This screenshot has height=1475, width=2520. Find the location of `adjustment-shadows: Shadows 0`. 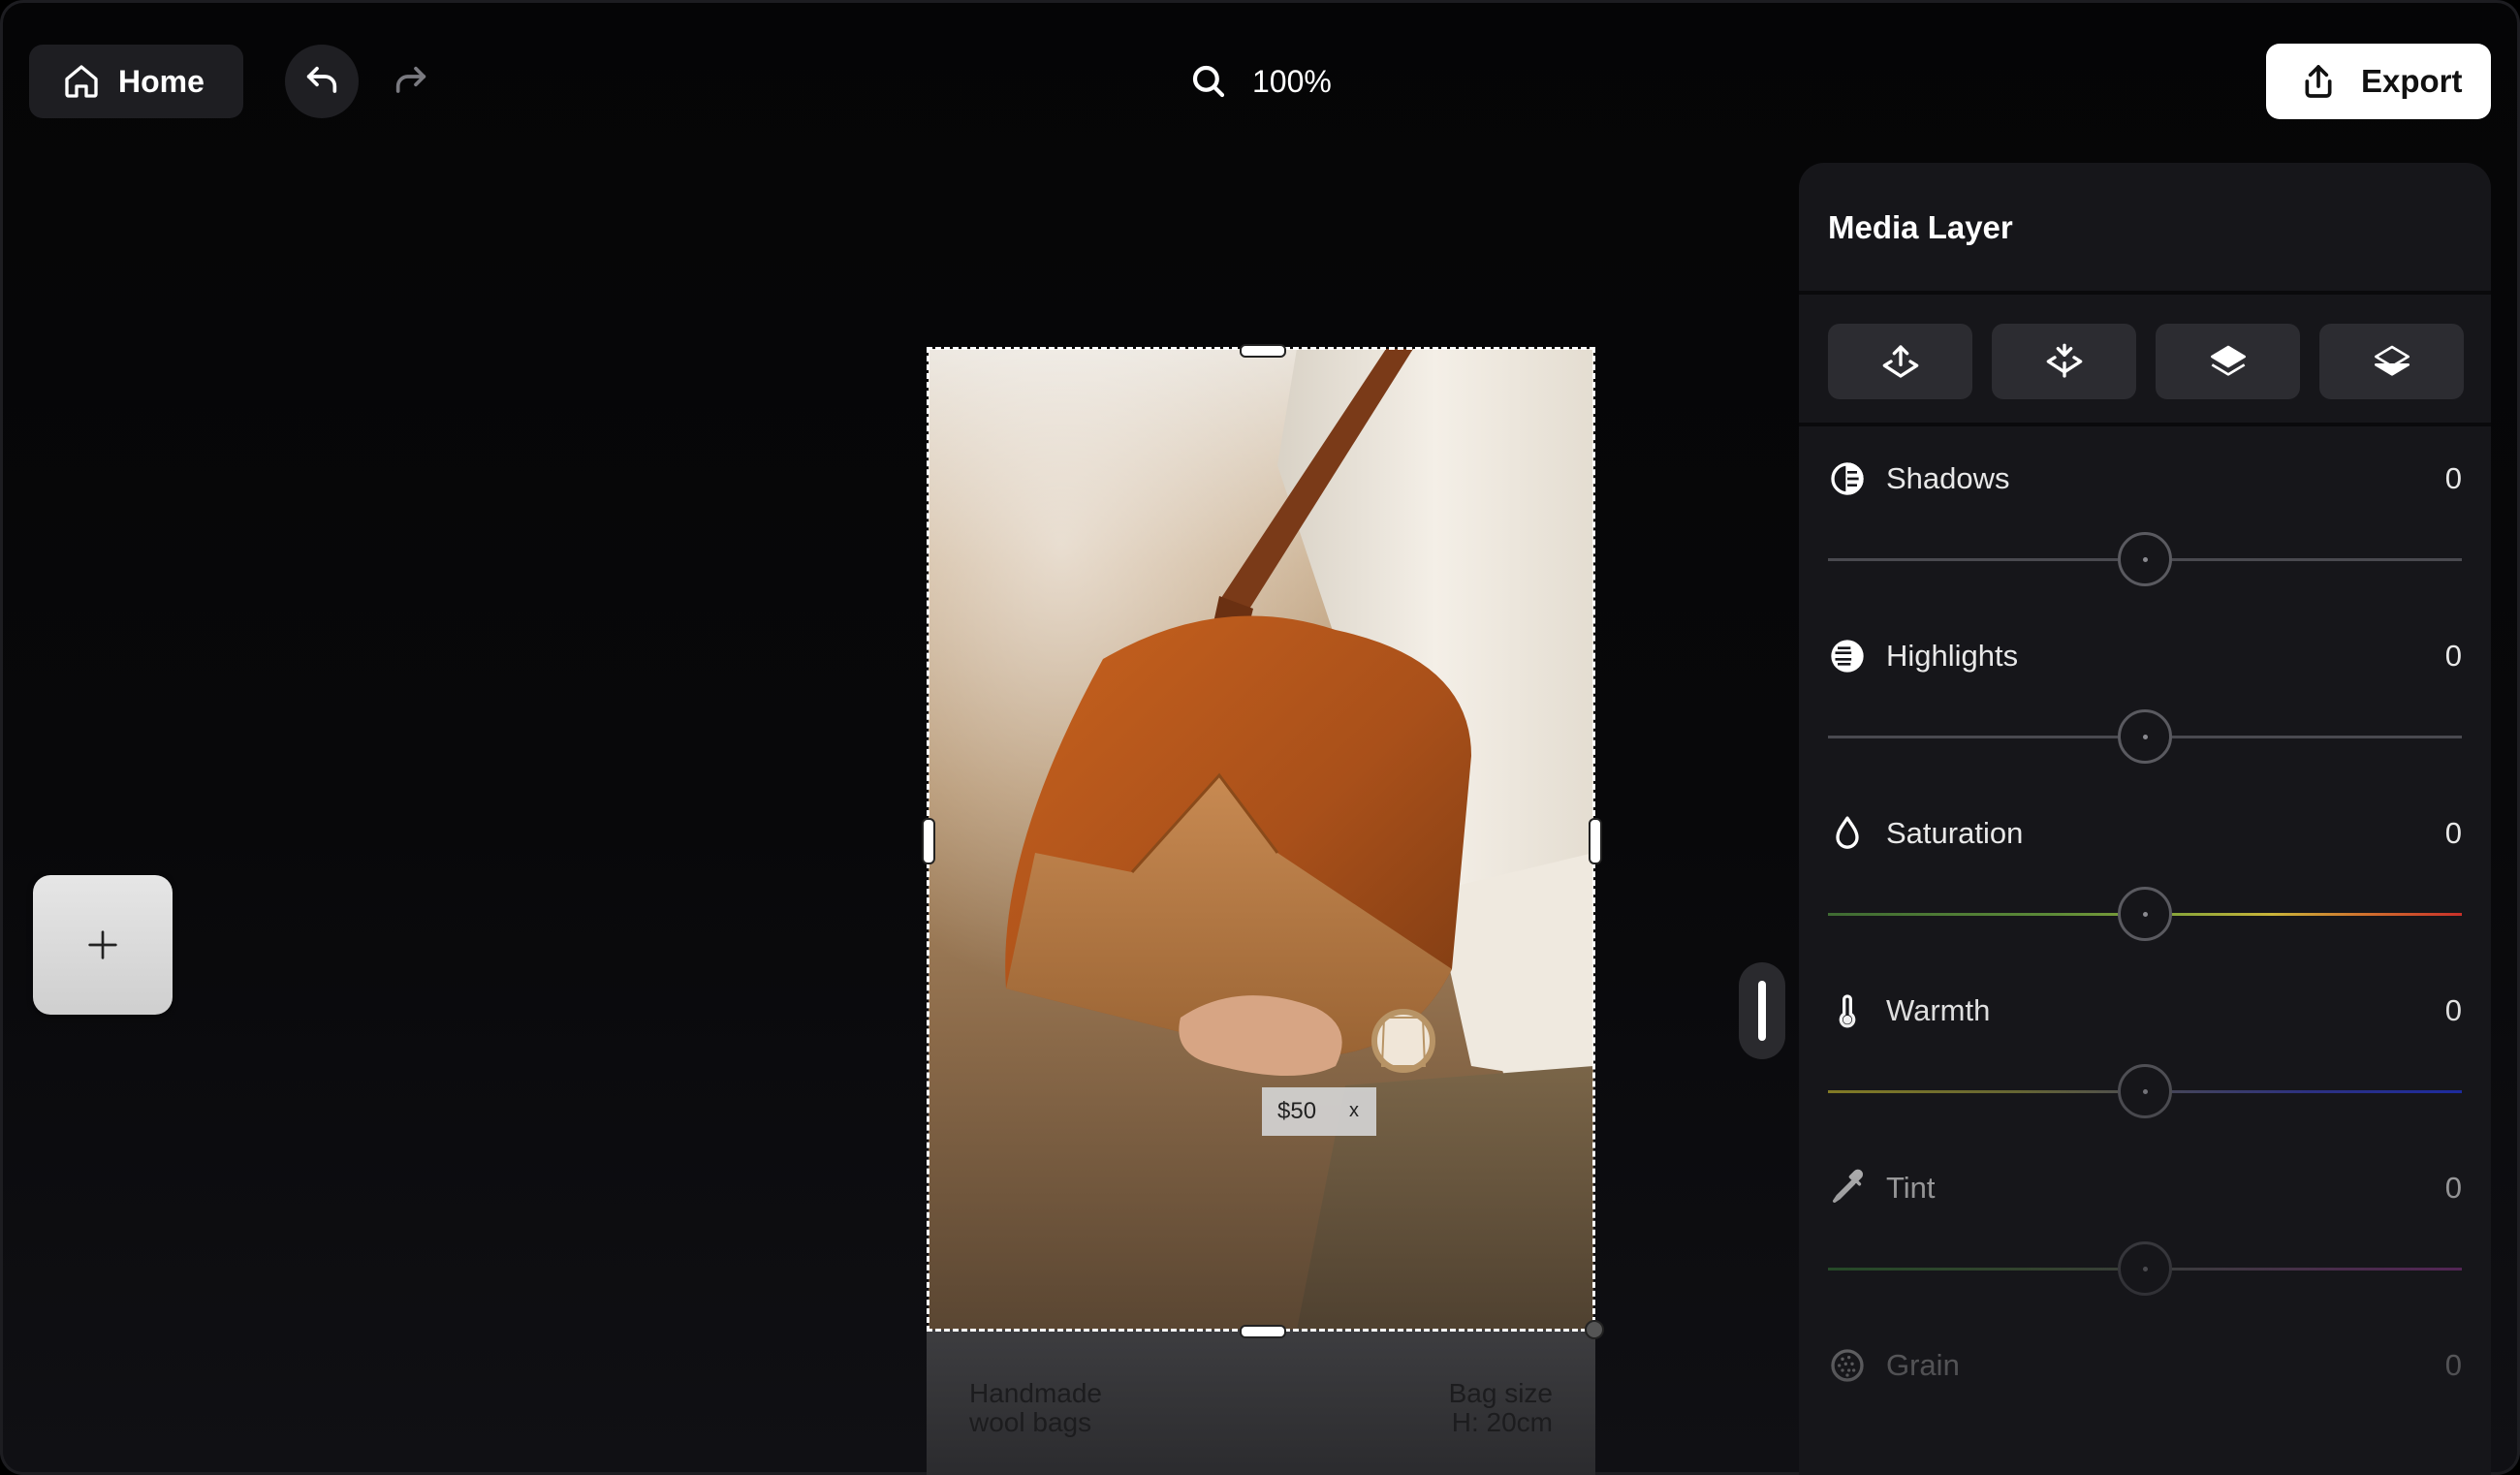

adjustment-shadows: Shadows 0 is located at coordinates (2145, 544).